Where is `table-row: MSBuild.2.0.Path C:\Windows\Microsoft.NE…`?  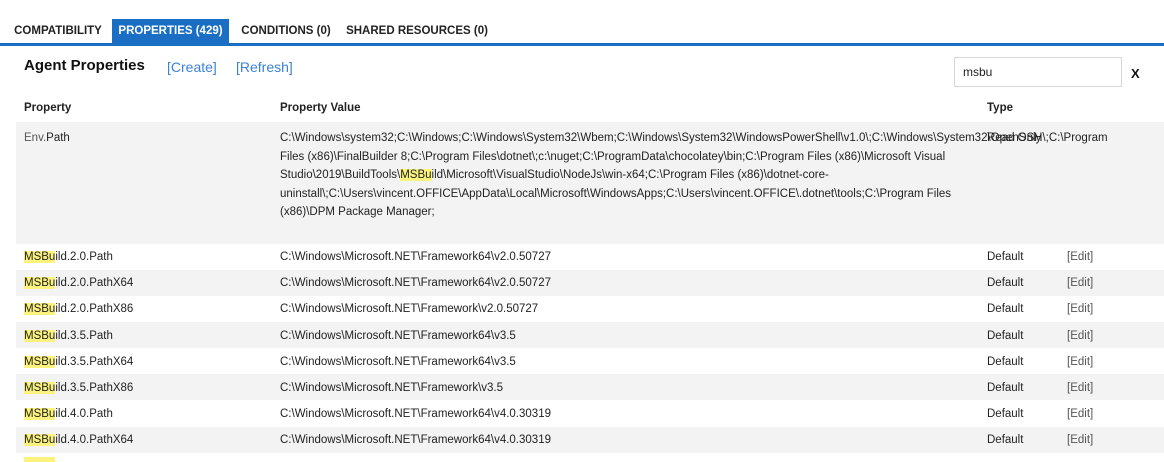 table-row: MSBuild.2.0.Path C:\Windows\Microsoft.NE… is located at coordinates (590, 257).